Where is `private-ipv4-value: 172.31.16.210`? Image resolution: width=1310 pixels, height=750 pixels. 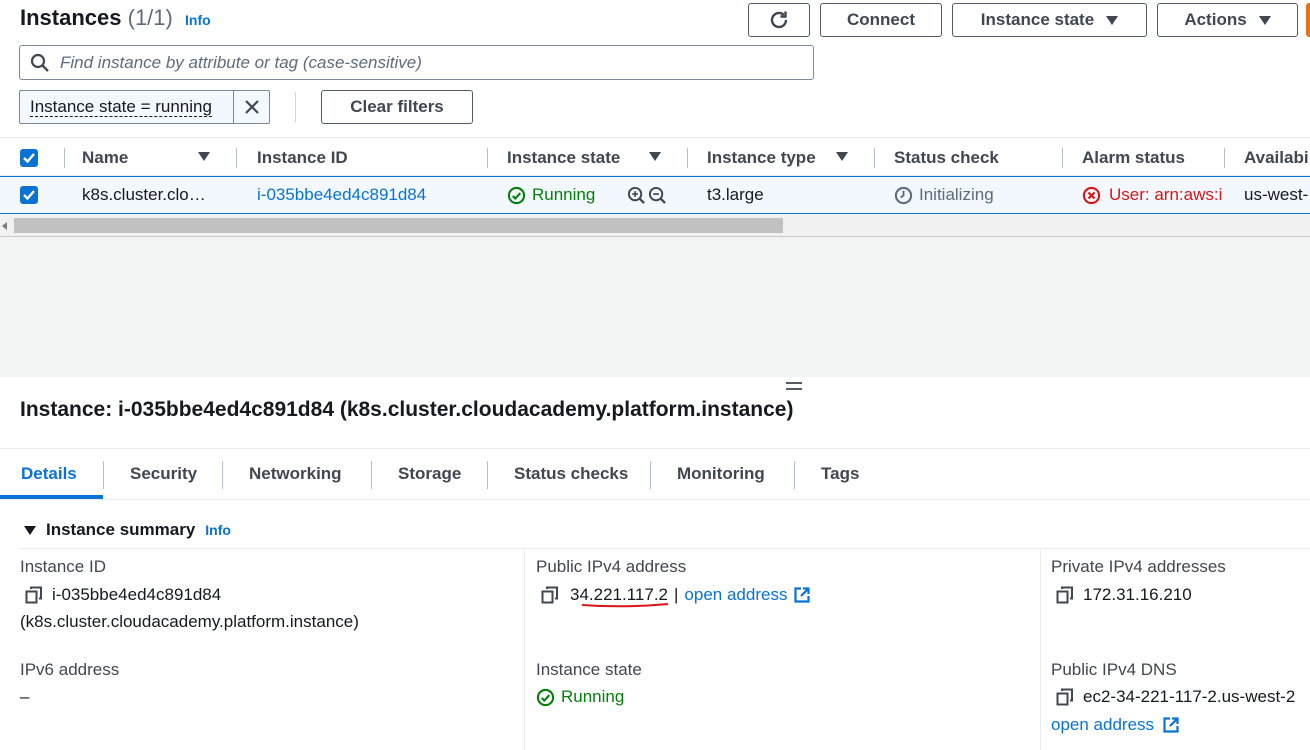
private-ipv4-value: 172.31.16.210 is located at coordinates (1123, 595).